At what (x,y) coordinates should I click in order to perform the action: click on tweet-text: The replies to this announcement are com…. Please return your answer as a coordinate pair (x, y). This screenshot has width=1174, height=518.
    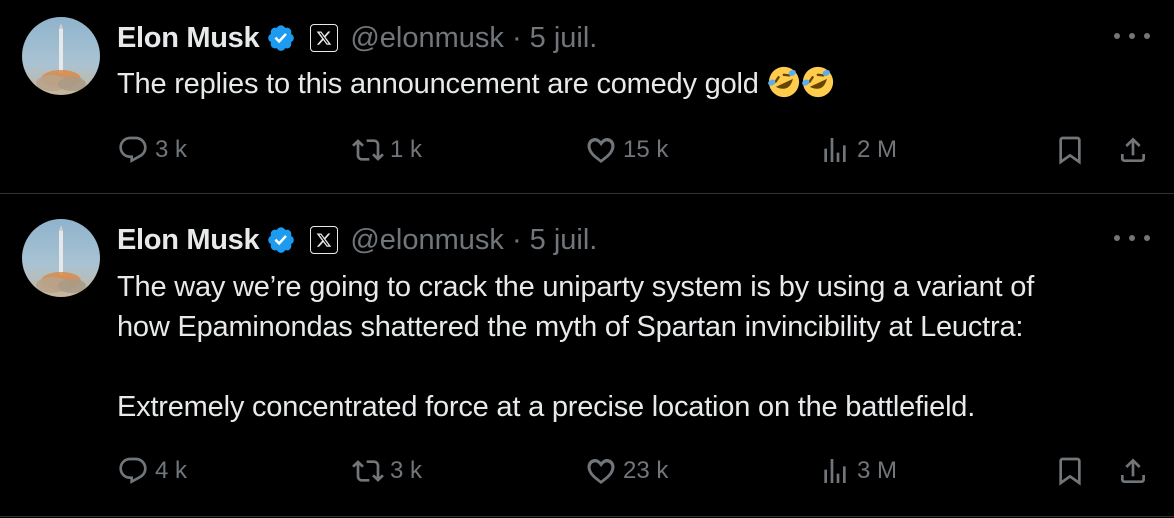
    Looking at the image, I should click on (476, 84).